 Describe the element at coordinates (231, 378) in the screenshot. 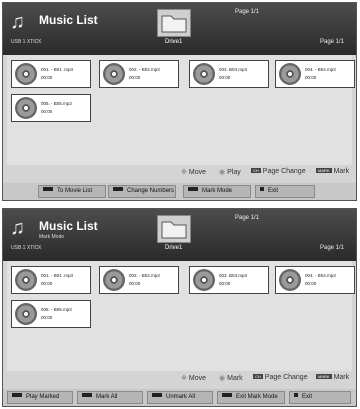

I see `key-mark-ok: ◉ Mark` at that location.